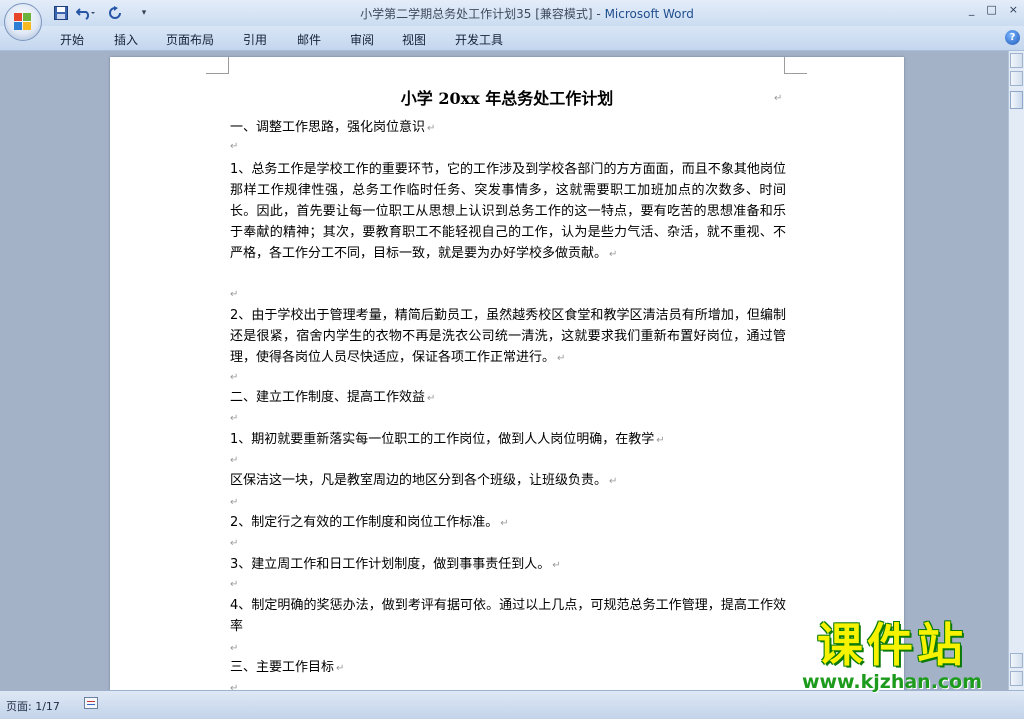 Image resolution: width=1024 pixels, height=719 pixels. What do you see at coordinates (892, 645) in the screenshot?
I see `watermark-brand: 课件站` at bounding box center [892, 645].